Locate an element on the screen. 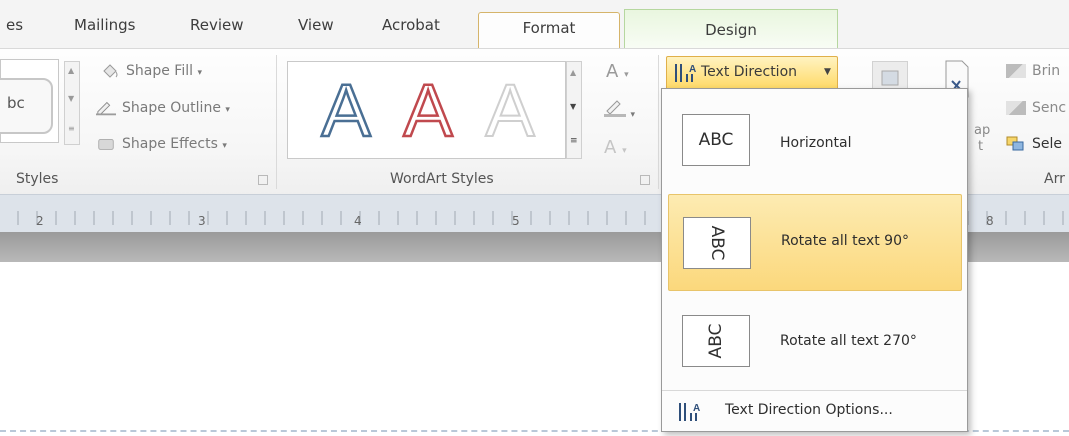 This screenshot has height=436, width=1069. shape-styles-scroll: ▲ ▼ ≡ is located at coordinates (72, 103).